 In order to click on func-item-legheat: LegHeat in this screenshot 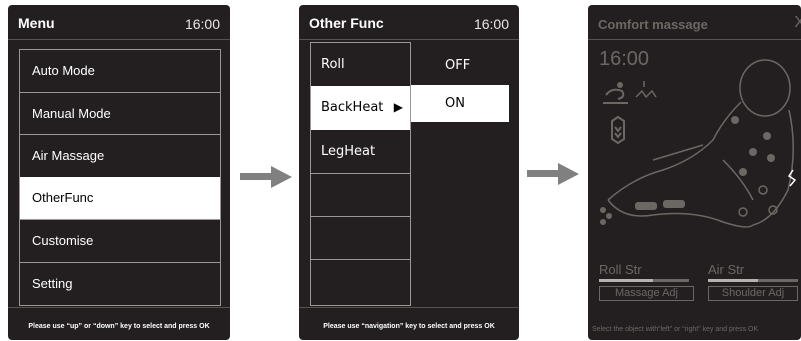, I will do `click(360, 151)`.